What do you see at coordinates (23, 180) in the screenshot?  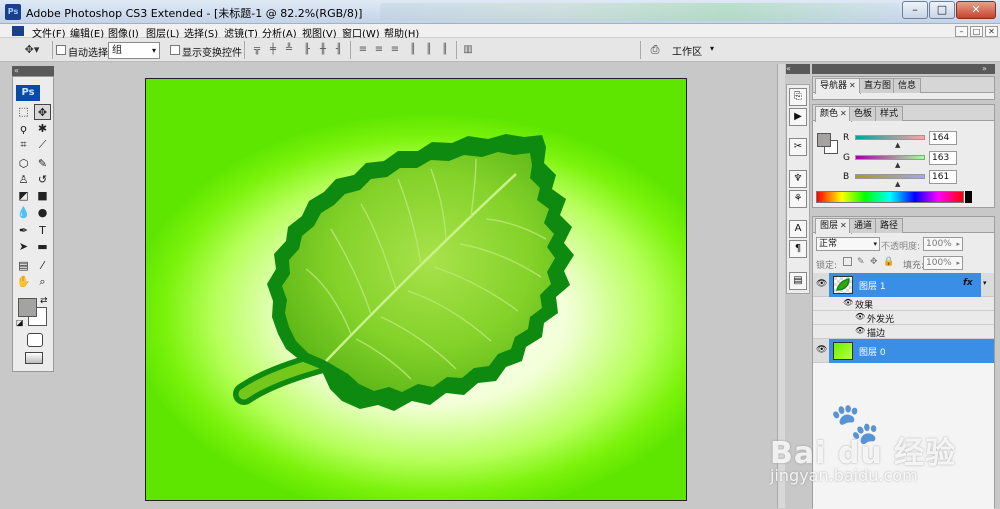 I see `clone-stamp-tool-icon: ♙` at bounding box center [23, 180].